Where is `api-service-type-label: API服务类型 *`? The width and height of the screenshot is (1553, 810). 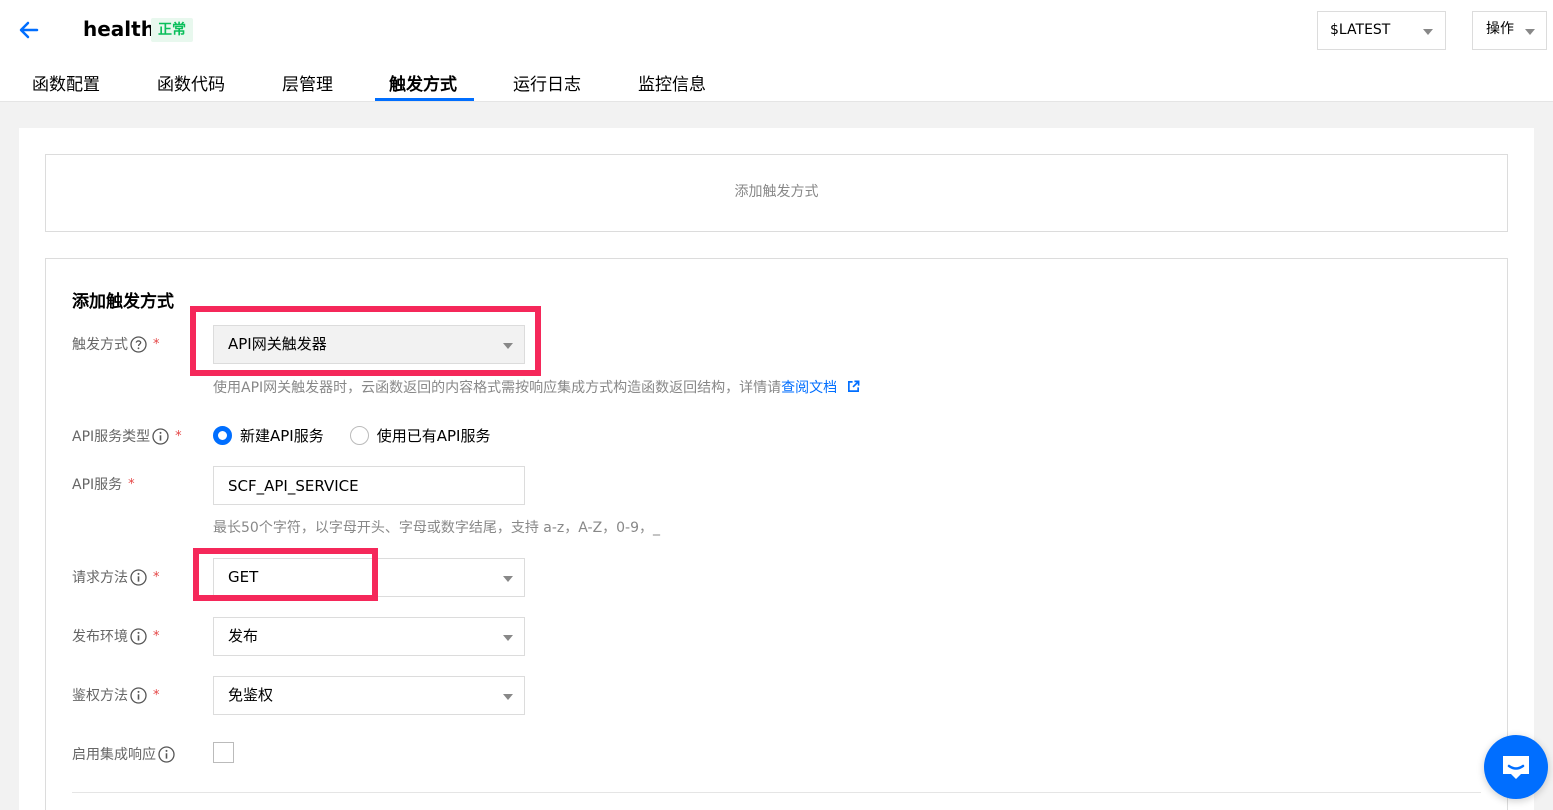 api-service-type-label: API服务类型 * is located at coordinates (127, 436).